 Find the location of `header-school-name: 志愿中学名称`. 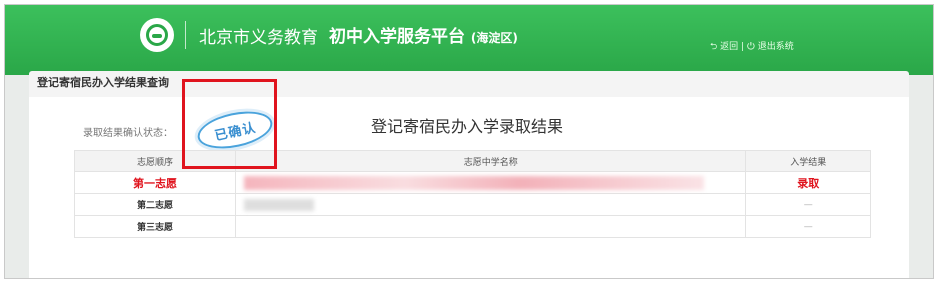

header-school-name: 志愿中学名称 is located at coordinates (491, 161).